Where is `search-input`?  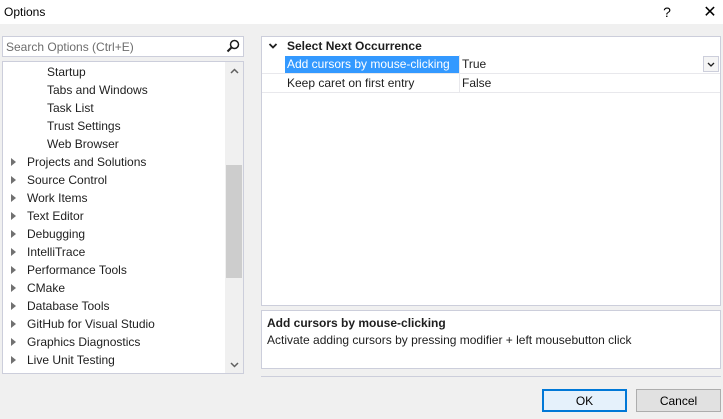
search-input is located at coordinates (112, 46).